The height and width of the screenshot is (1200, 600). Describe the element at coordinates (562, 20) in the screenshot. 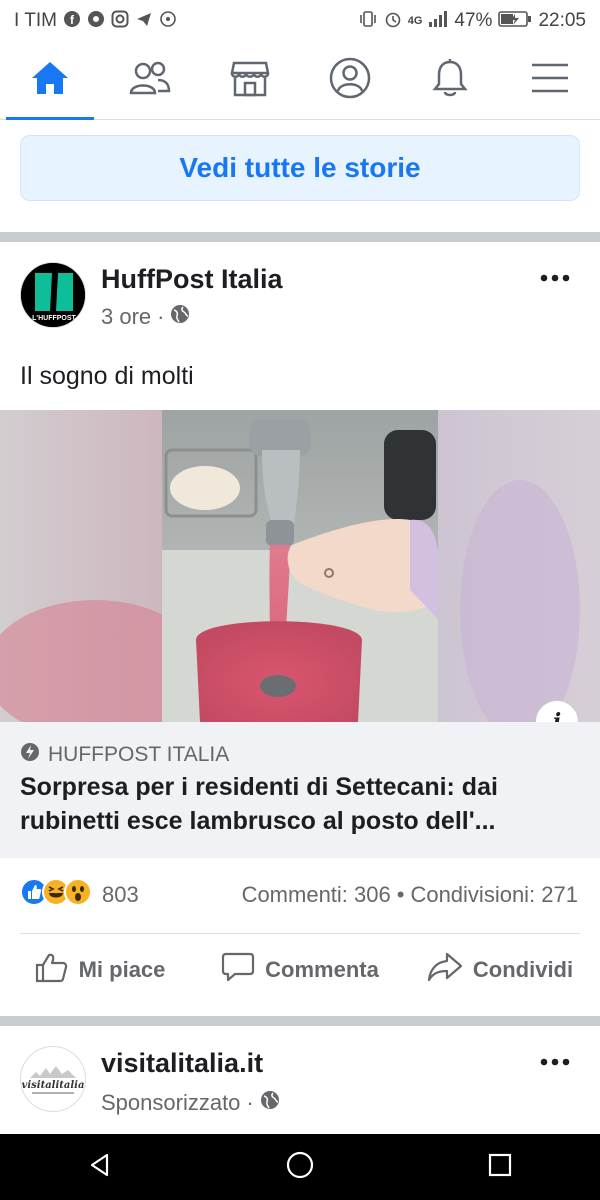

I see `clock-time: 22:05` at that location.